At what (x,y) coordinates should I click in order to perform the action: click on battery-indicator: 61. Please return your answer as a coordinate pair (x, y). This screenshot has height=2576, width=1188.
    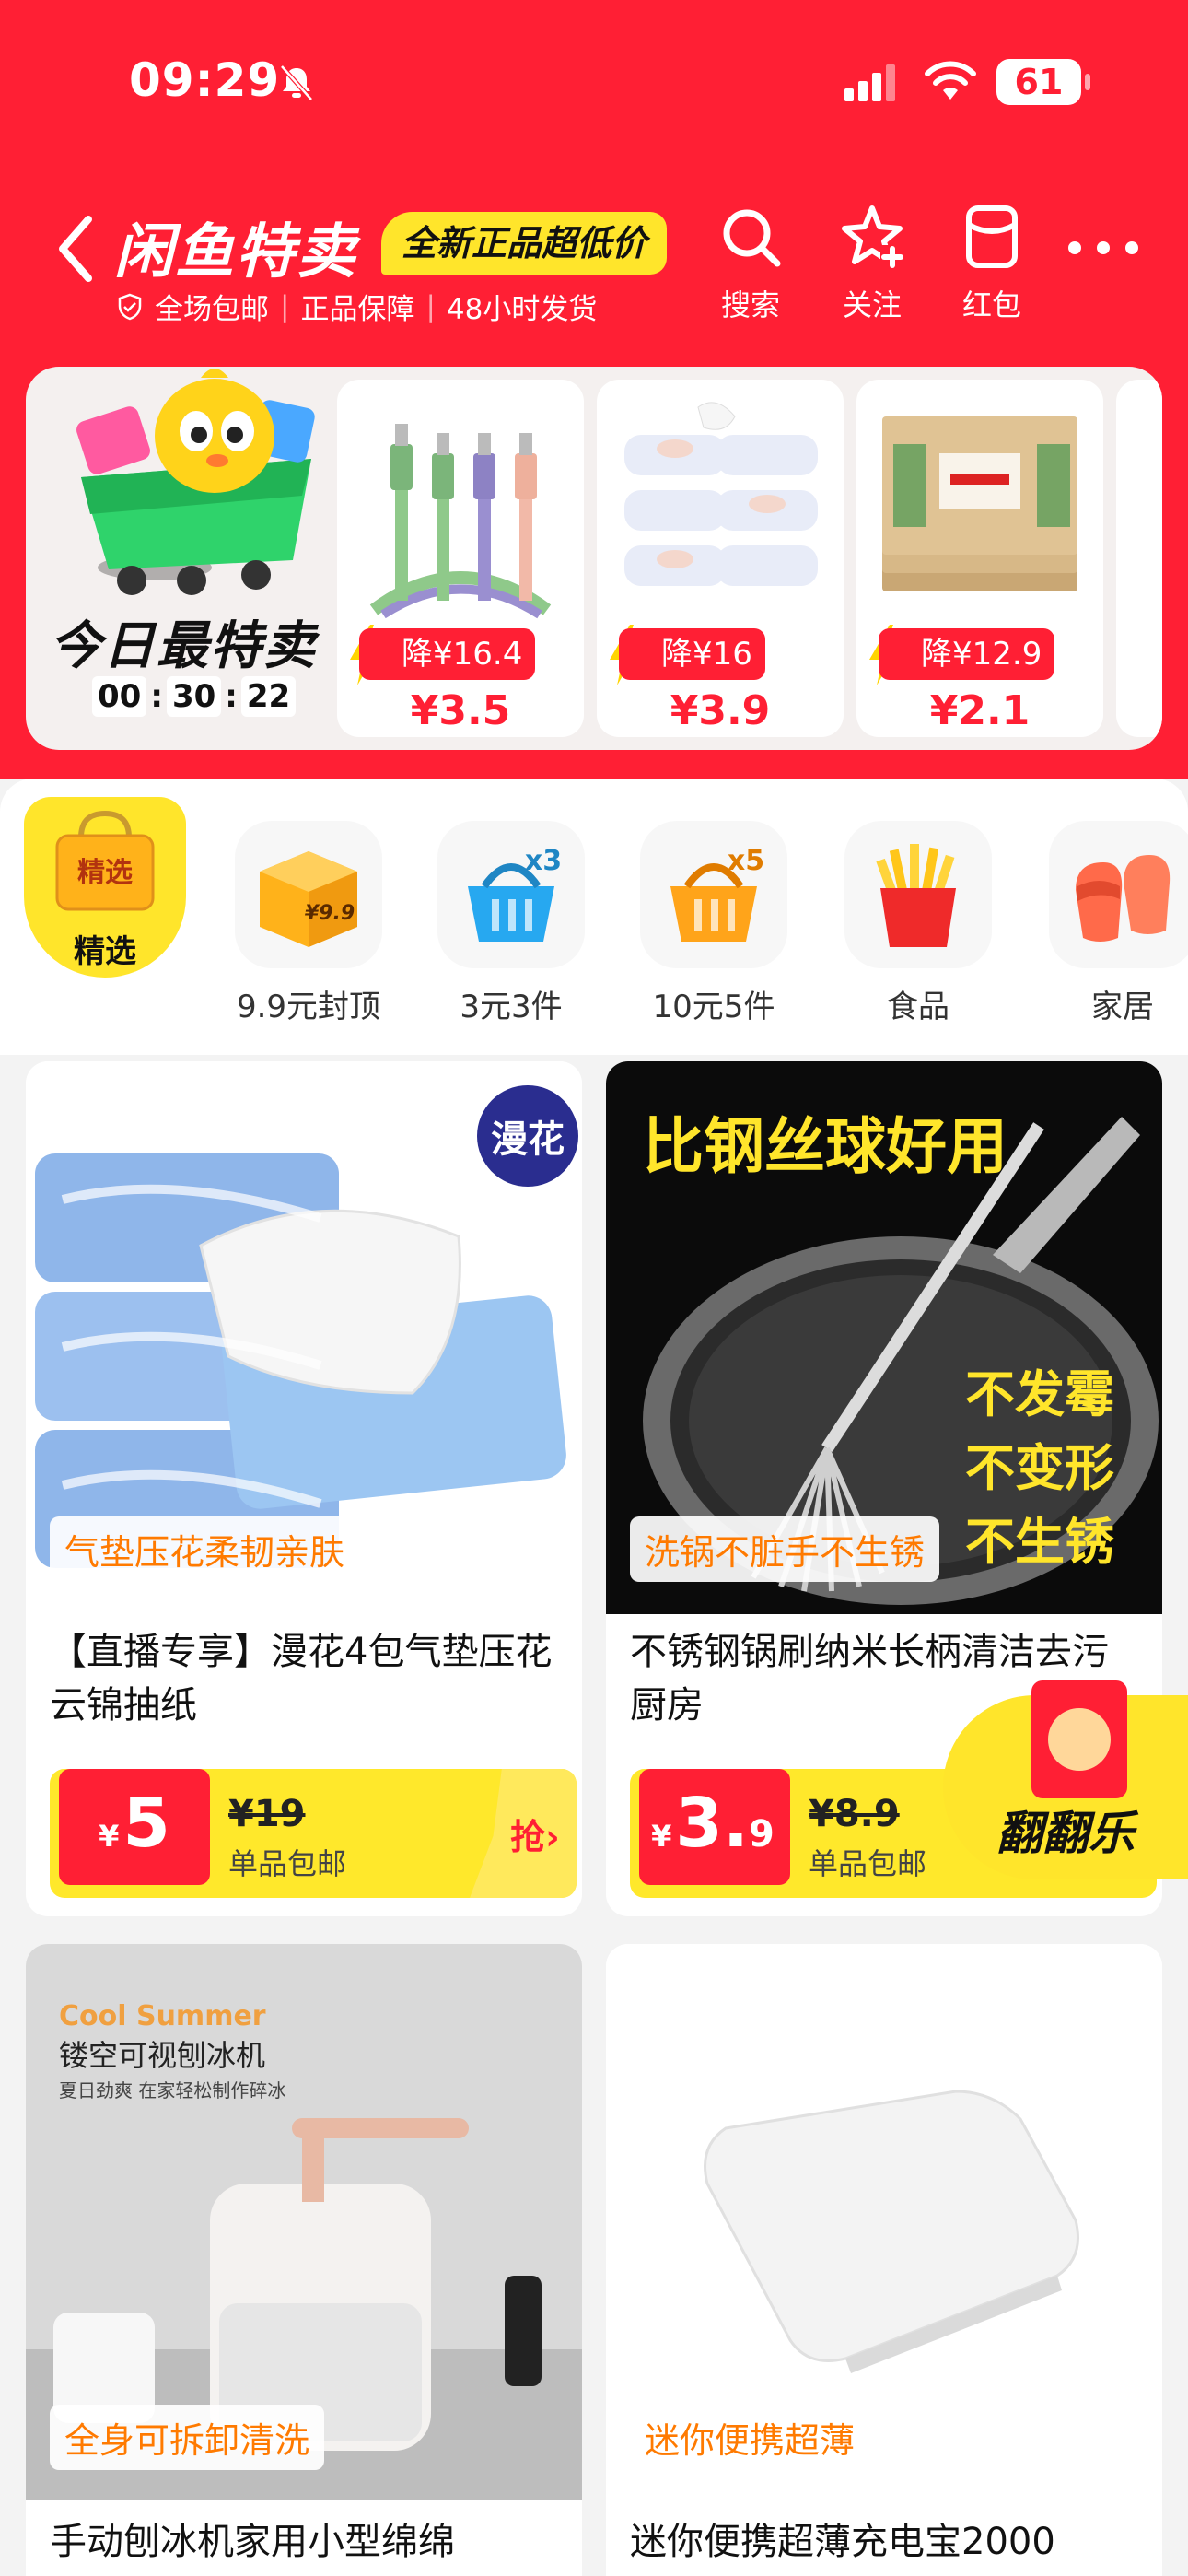
    Looking at the image, I should click on (1043, 82).